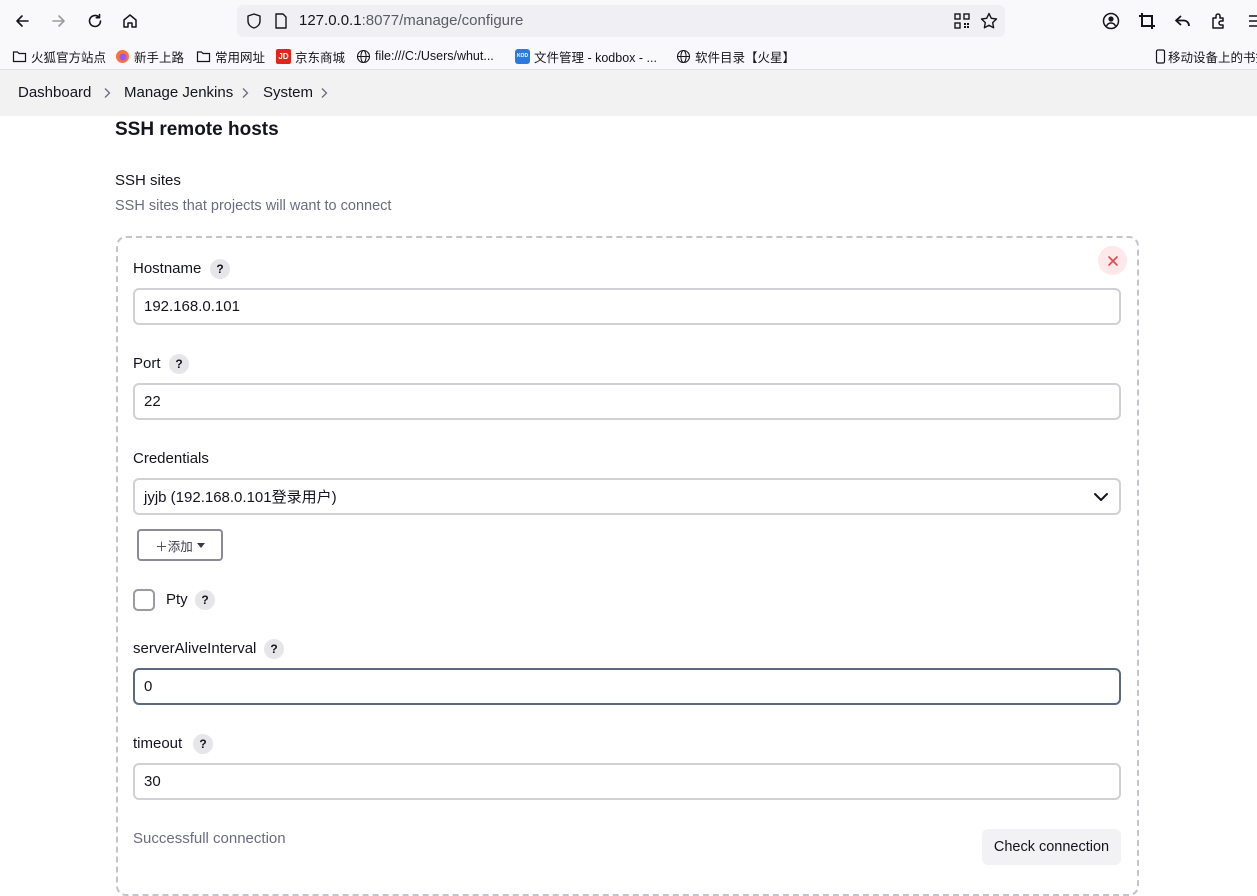 The height and width of the screenshot is (896, 1257). What do you see at coordinates (962, 21) in the screenshot?
I see `qr-code-icon` at bounding box center [962, 21].